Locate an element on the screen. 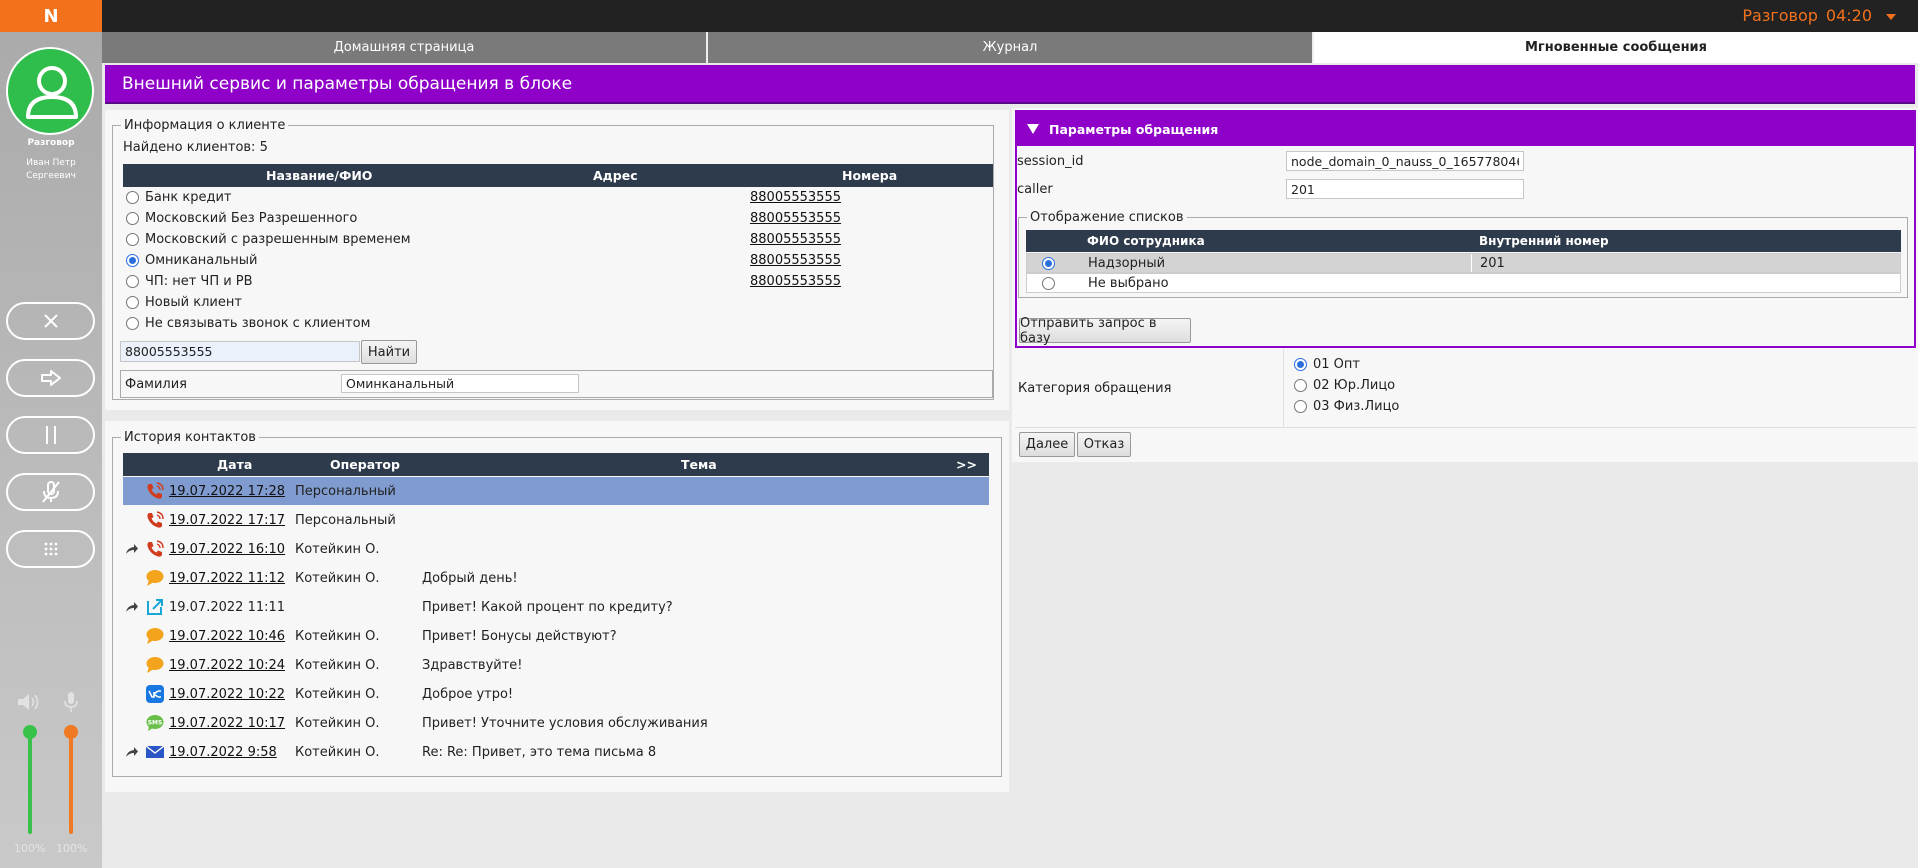 The height and width of the screenshot is (868, 1918). client-option: Московский Без Разрешенного 88005553555 is located at coordinates (561, 218).